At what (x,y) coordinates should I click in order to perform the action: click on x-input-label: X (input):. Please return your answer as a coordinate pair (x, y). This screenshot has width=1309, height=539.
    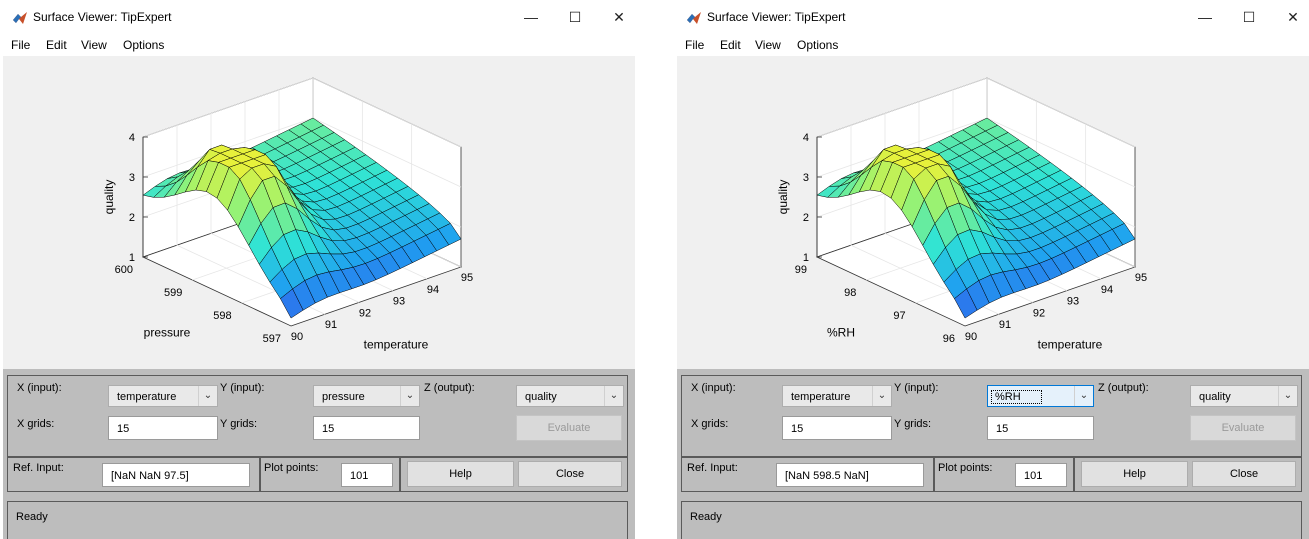
    Looking at the image, I should click on (39, 388).